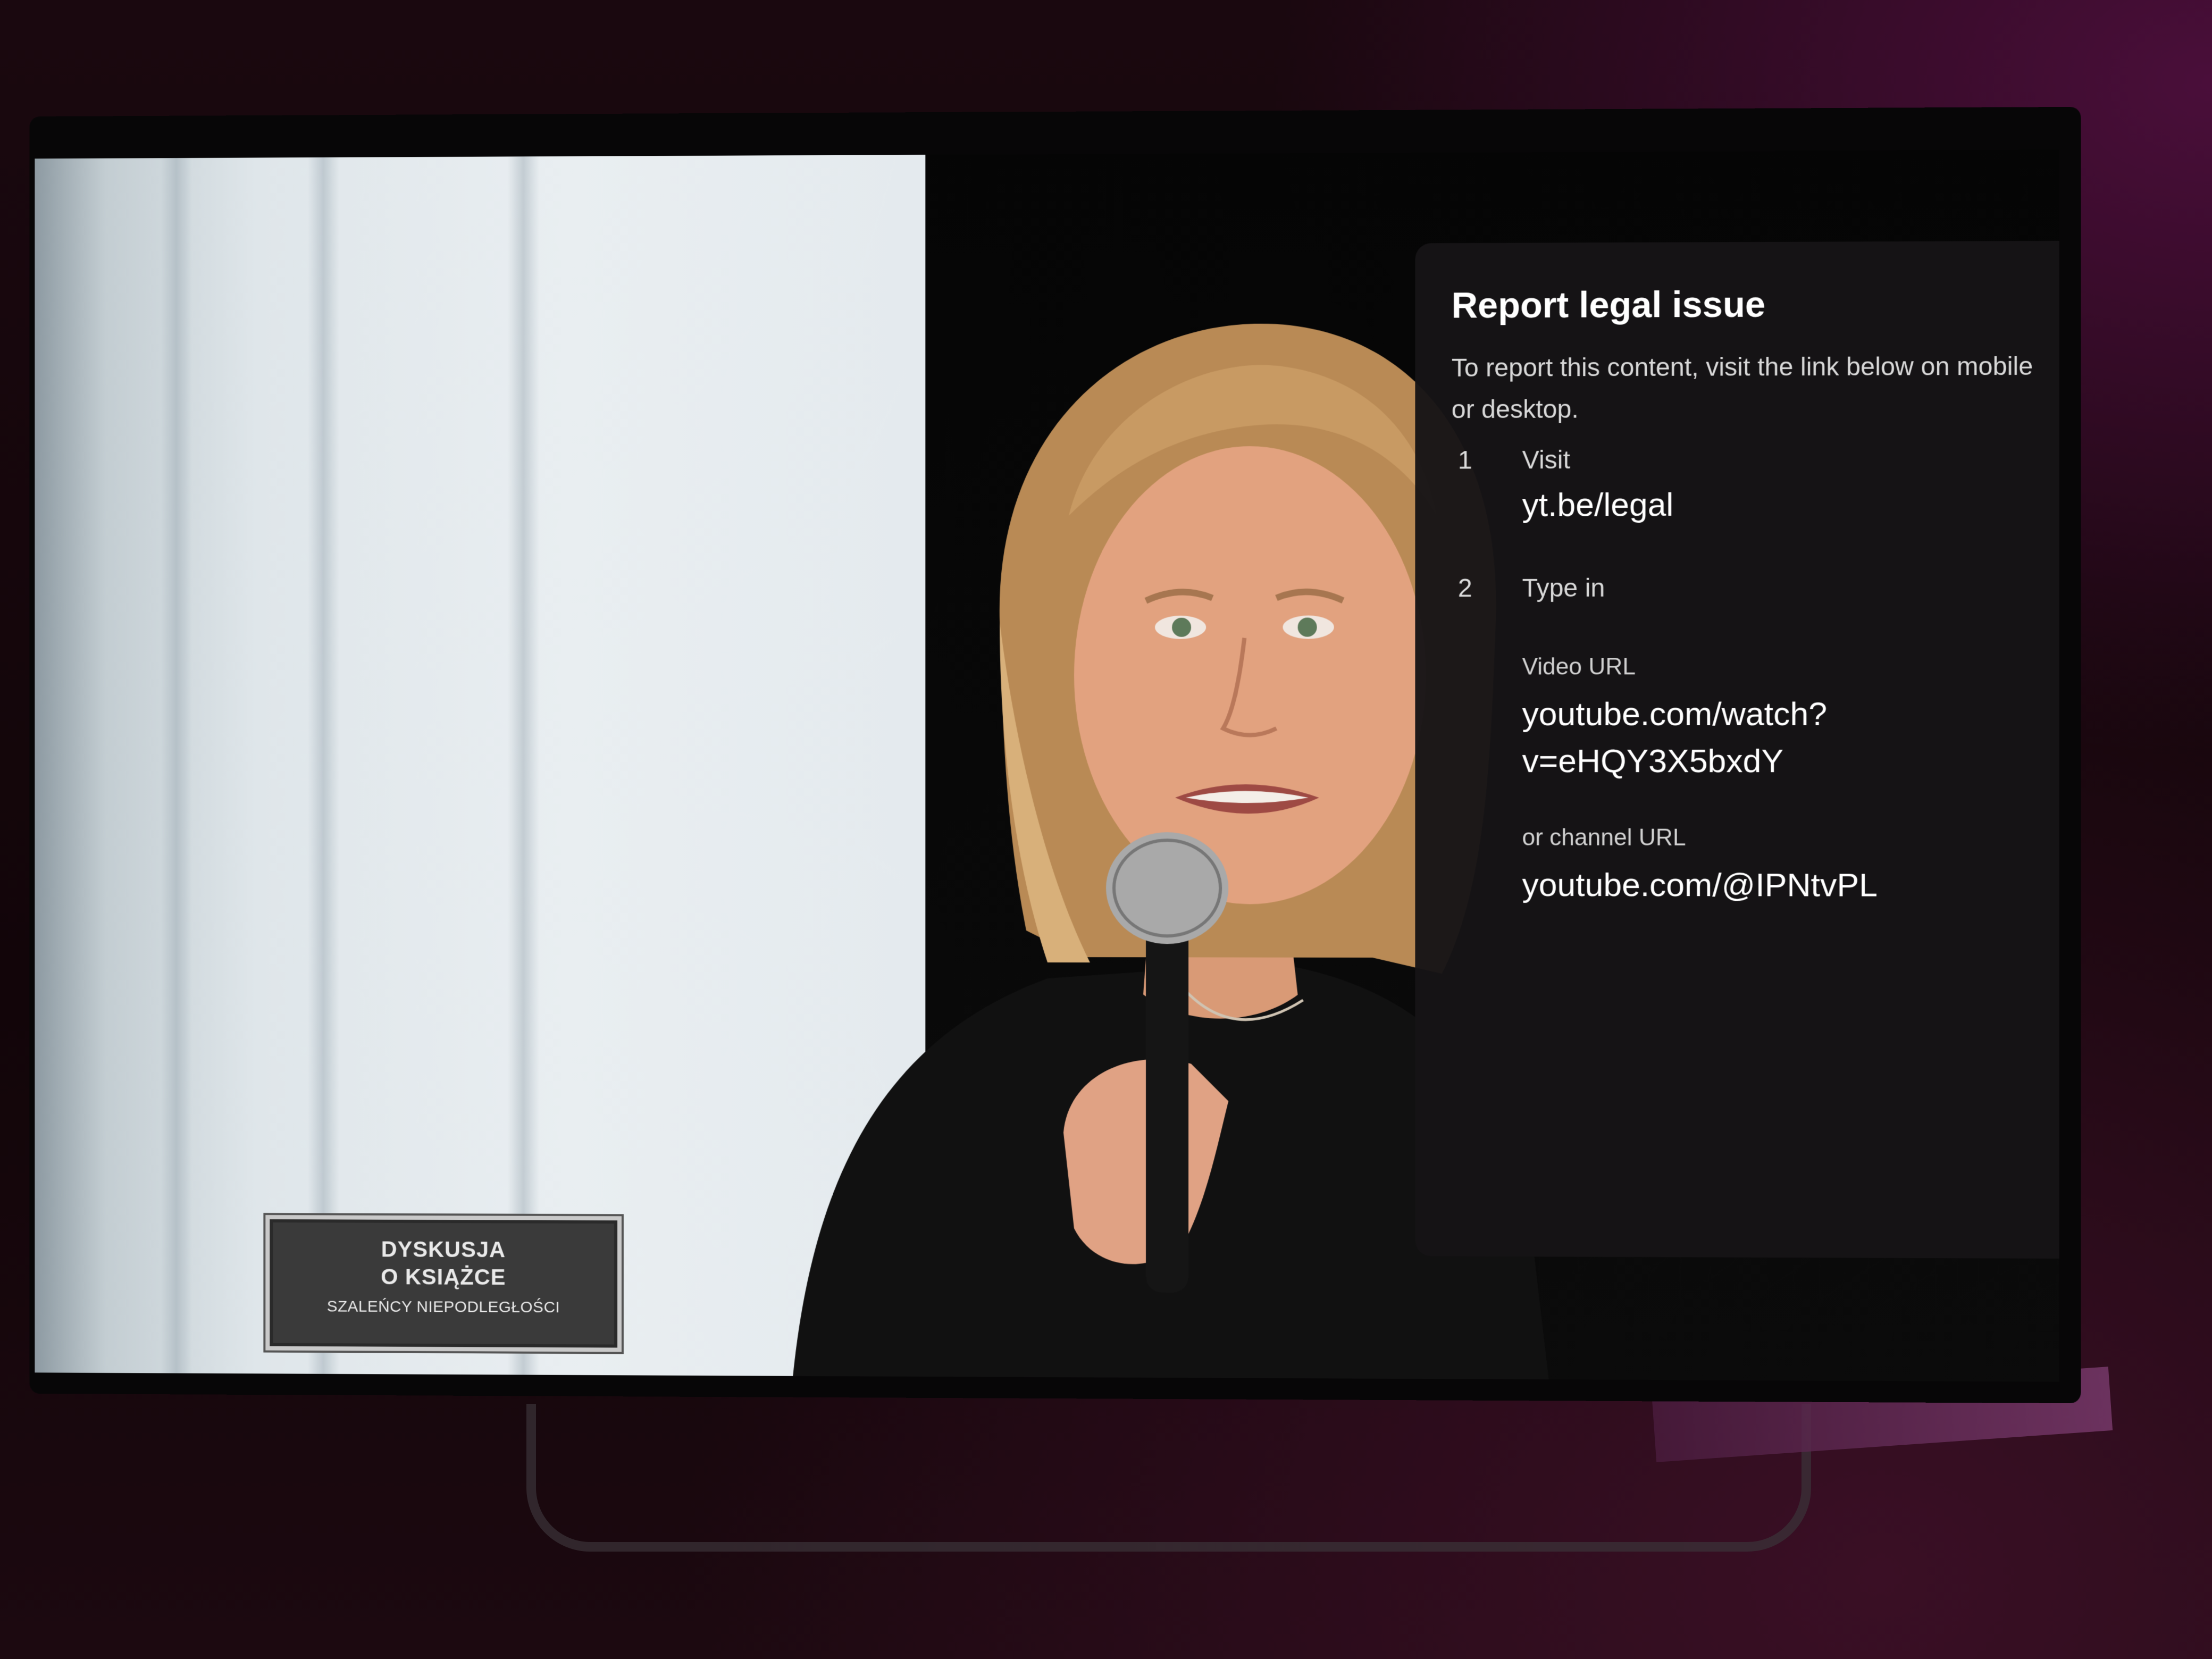 The height and width of the screenshot is (1659, 2212). What do you see at coordinates (1563, 588) in the screenshot?
I see `step-2-label: Type in` at bounding box center [1563, 588].